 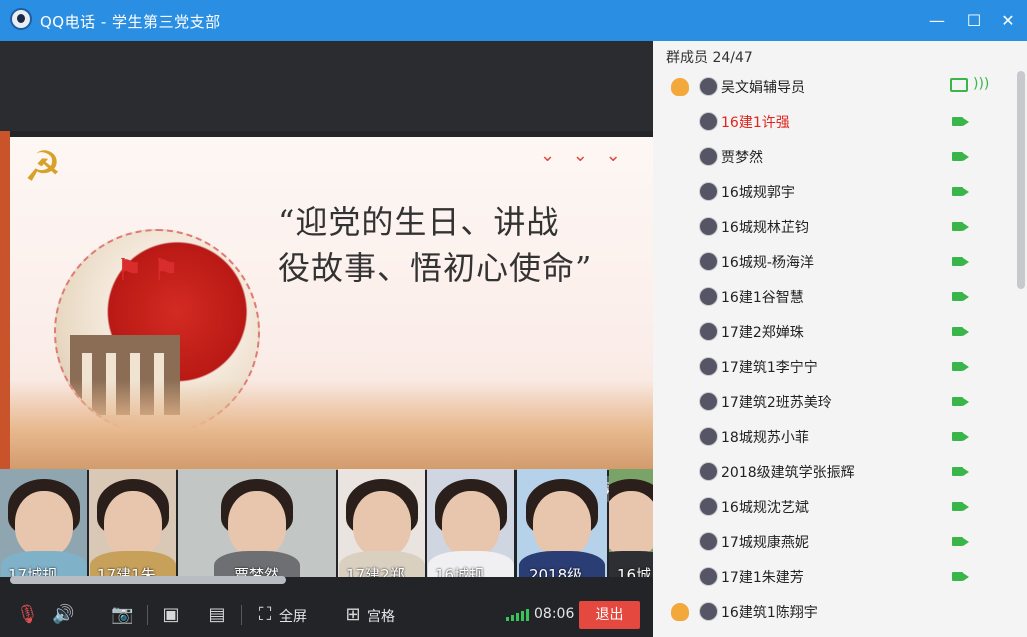 I want to click on slide-title-line2: 役故事、悟初心使命”, so click(x=435, y=268).